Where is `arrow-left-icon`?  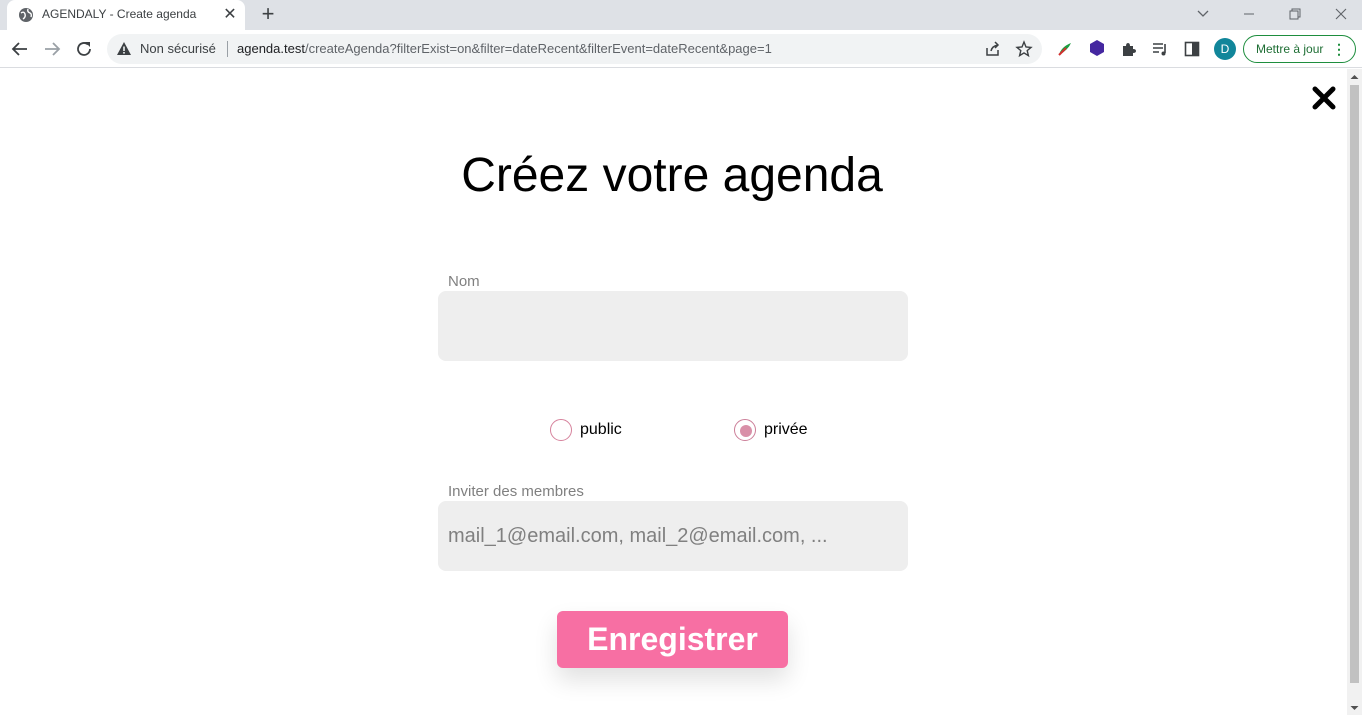 arrow-left-icon is located at coordinates (19, 49).